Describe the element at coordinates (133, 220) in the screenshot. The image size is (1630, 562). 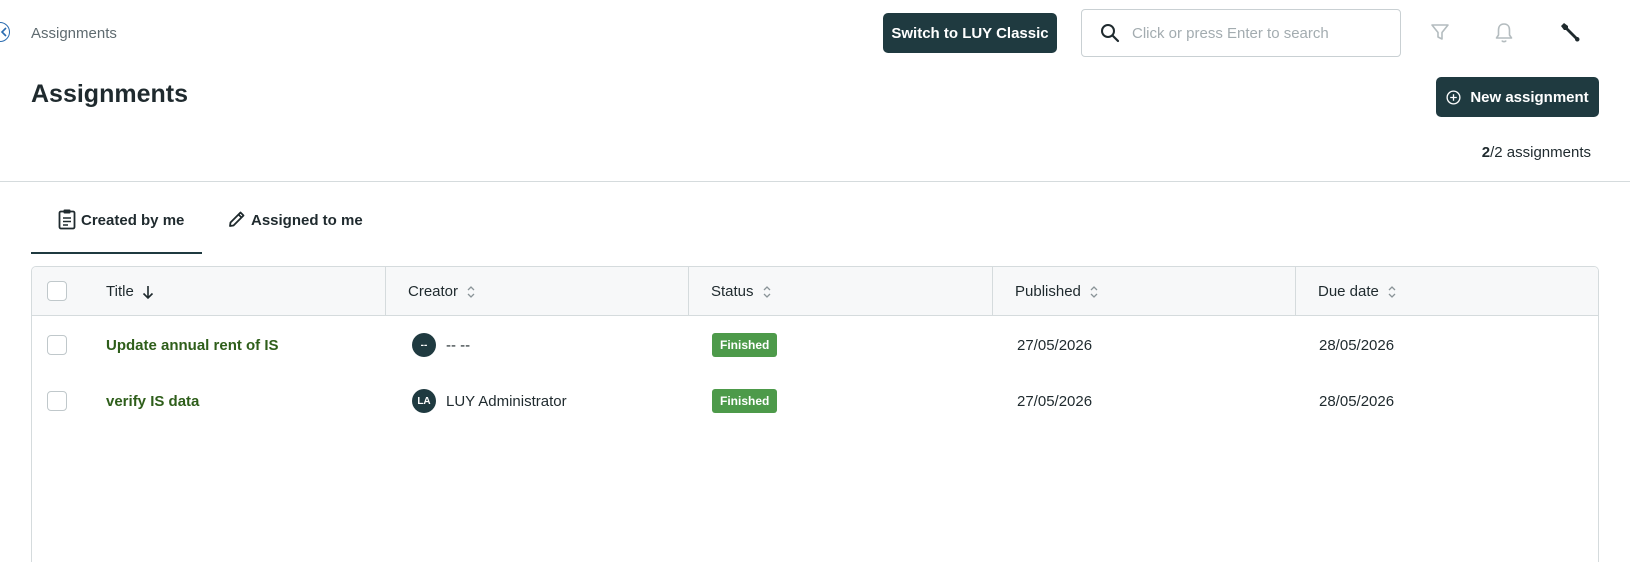
I see `tab-created-by-me-label: Created by me` at that location.